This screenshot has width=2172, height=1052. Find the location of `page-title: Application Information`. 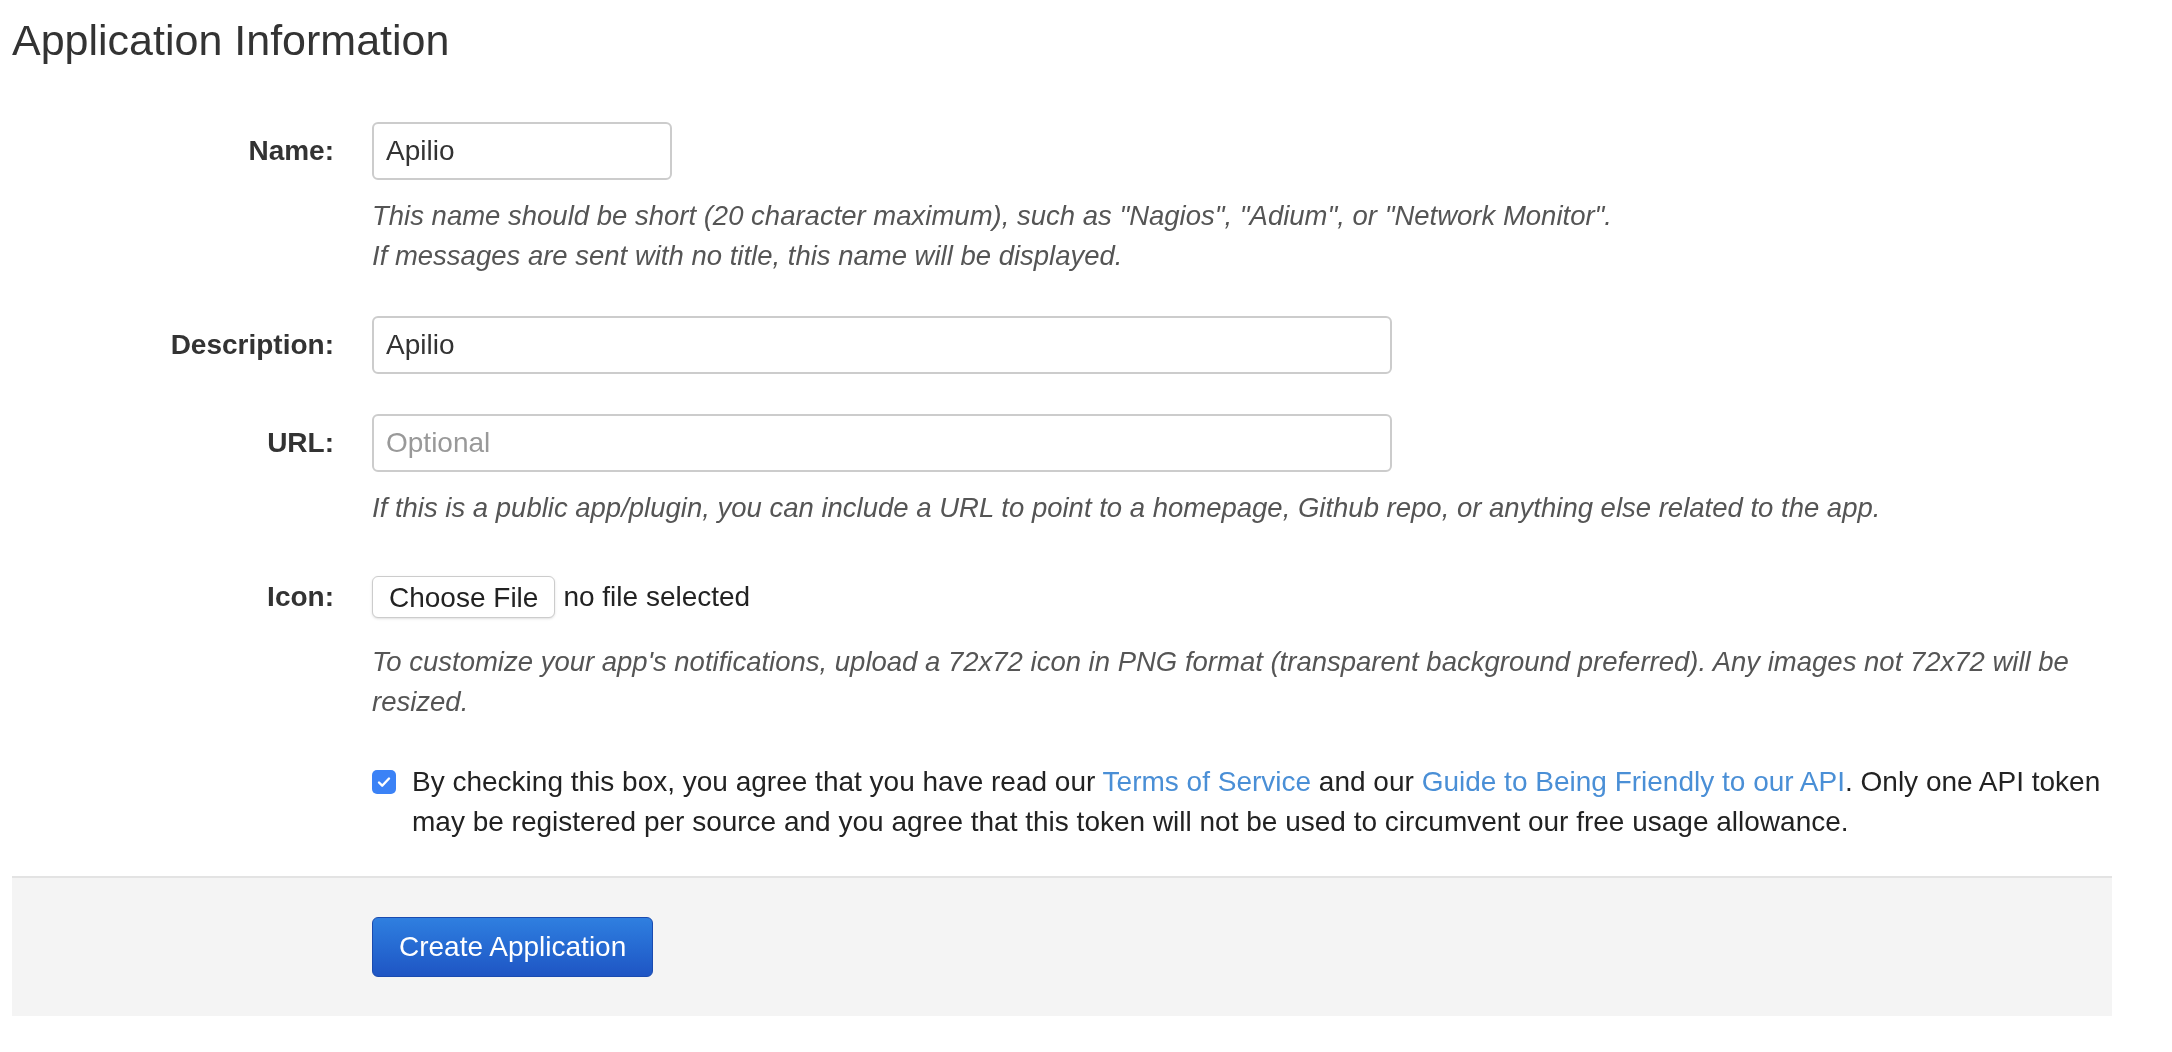

page-title: Application Information is located at coordinates (231, 40).